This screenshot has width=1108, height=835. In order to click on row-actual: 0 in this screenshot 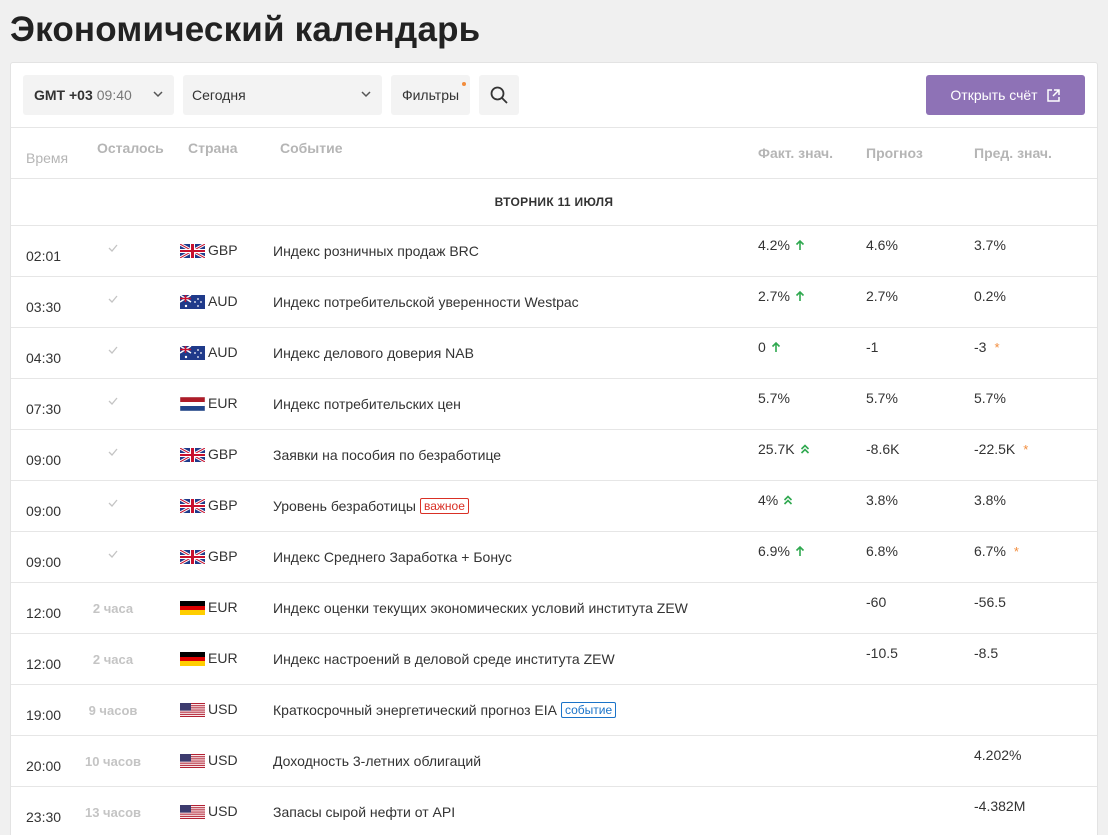, I will do `click(769, 347)`.